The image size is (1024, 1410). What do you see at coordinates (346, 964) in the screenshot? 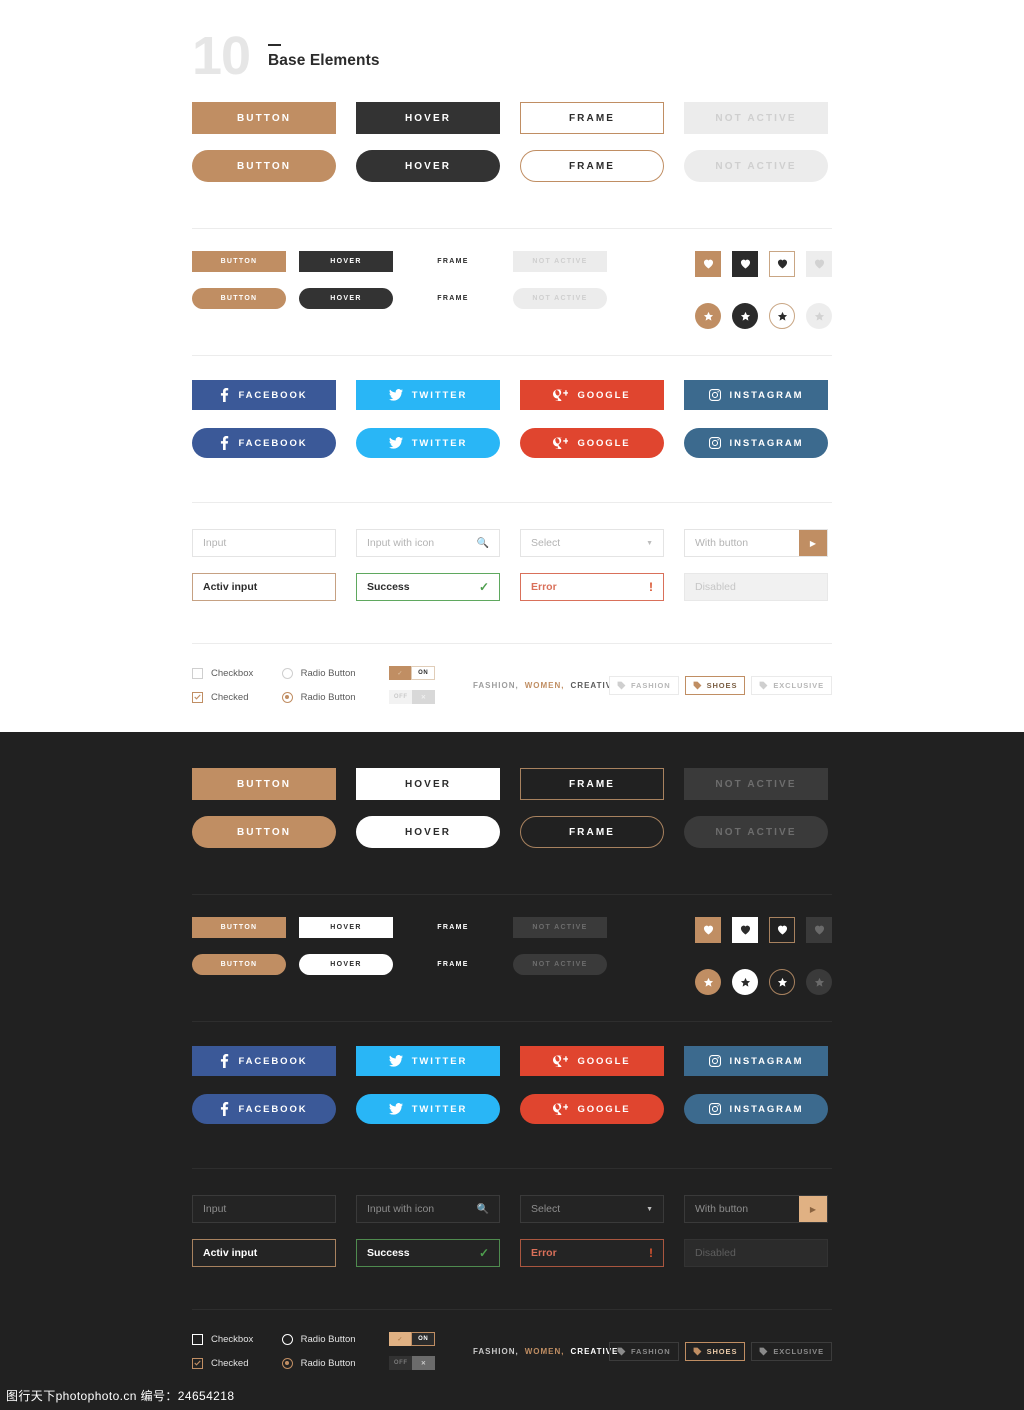
I see `dark-small-button-hover-rounded: HOVER` at bounding box center [346, 964].